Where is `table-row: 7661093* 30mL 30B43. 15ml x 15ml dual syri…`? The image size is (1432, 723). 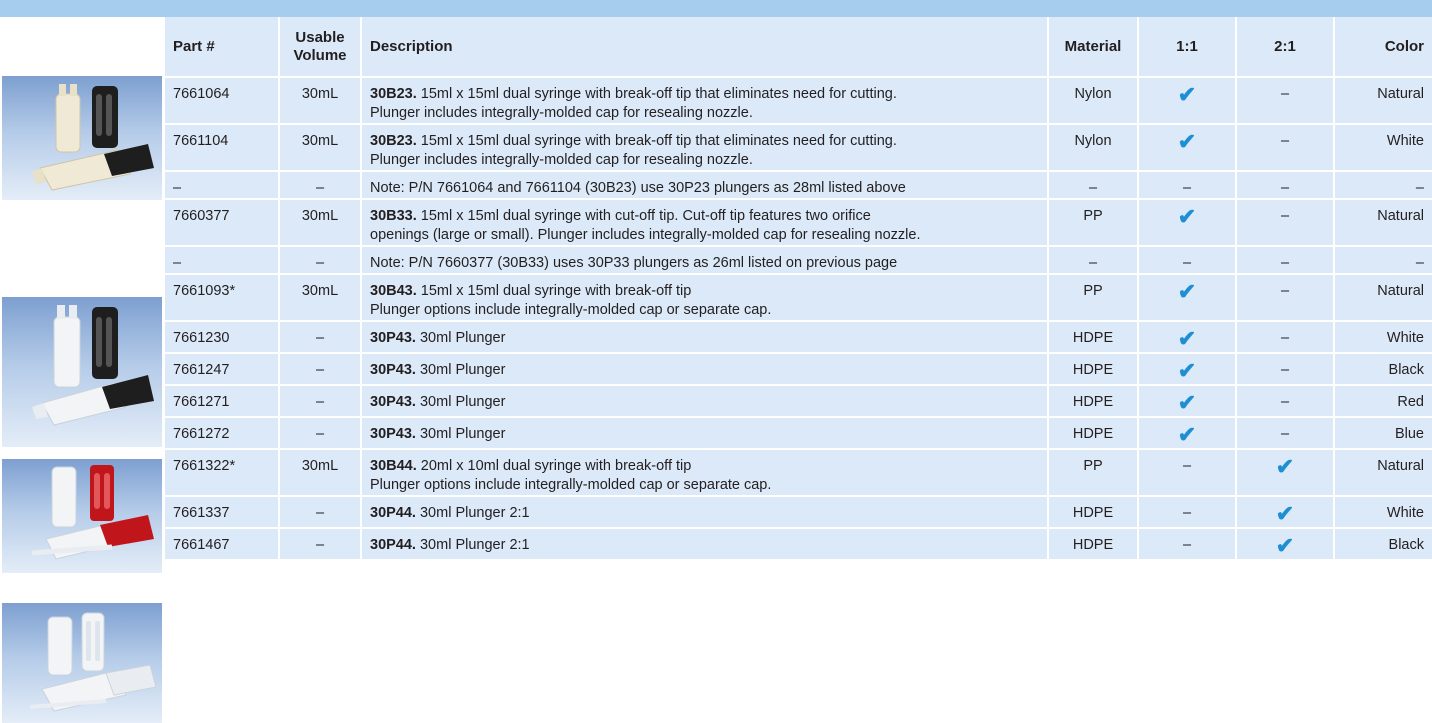
table-row: 7661093* 30mL 30B43. 15ml x 15ml dual syri… is located at coordinates (798, 297).